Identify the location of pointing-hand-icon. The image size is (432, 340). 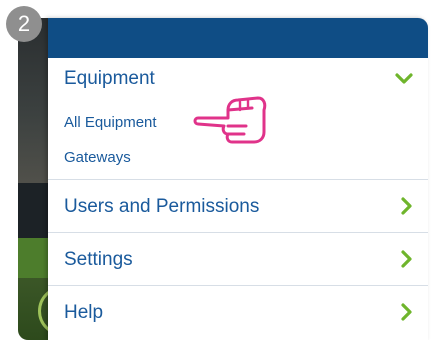
(231, 120).